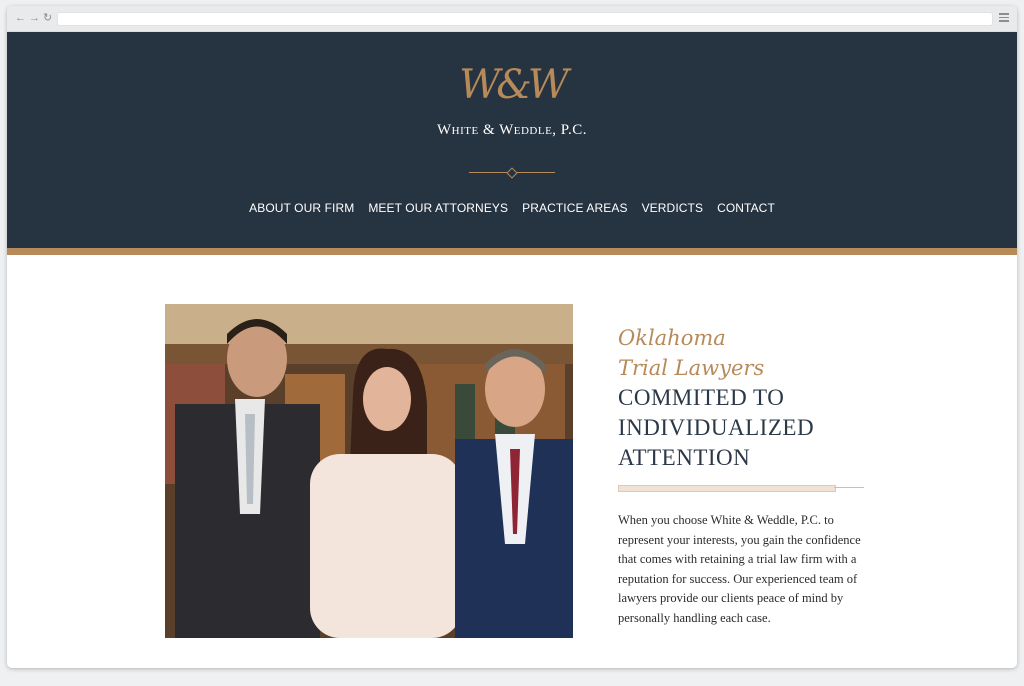 Image resolution: width=1024 pixels, height=686 pixels. What do you see at coordinates (701, 397) in the screenshot?
I see `headline-line: COMMITED TO` at bounding box center [701, 397].